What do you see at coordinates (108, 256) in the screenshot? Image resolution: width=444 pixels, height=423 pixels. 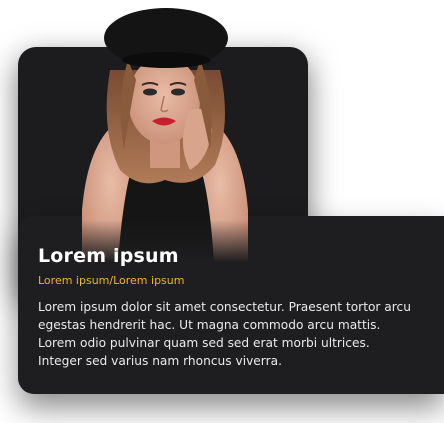 I see `card-title: Lorem ipsum` at bounding box center [108, 256].